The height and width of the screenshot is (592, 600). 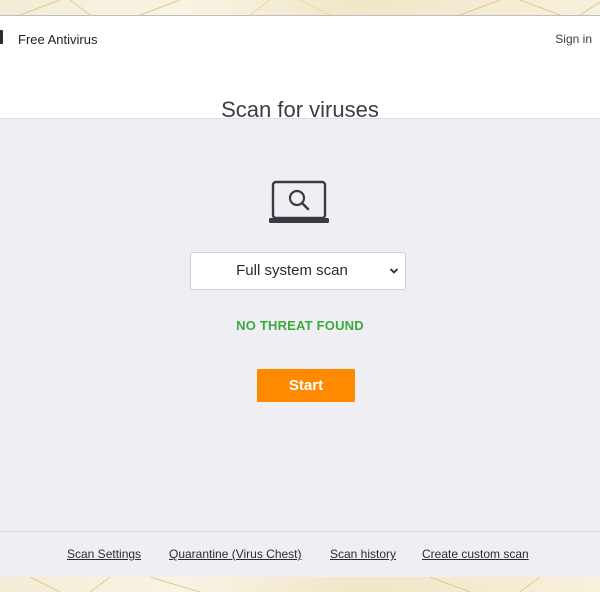 I want to click on sign-in-link: Sign in, so click(x=573, y=39).